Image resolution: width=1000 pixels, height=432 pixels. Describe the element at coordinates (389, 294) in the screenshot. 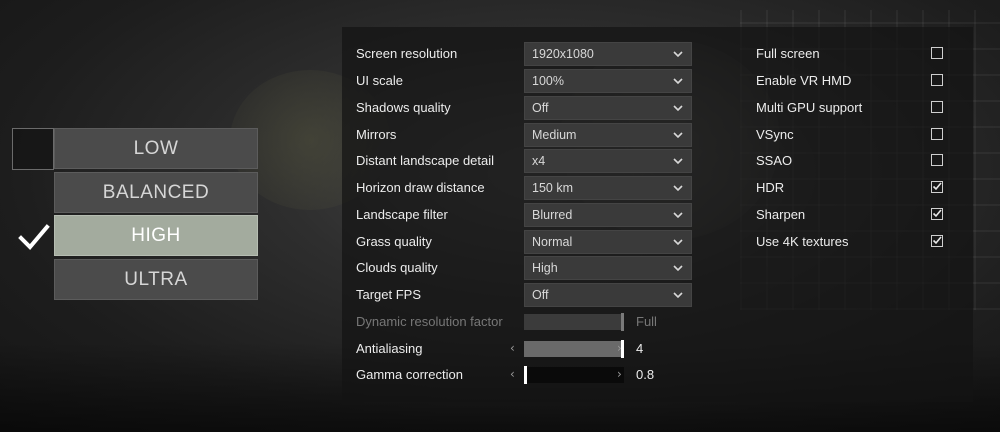

I see `setting-label: Target FPS` at that location.